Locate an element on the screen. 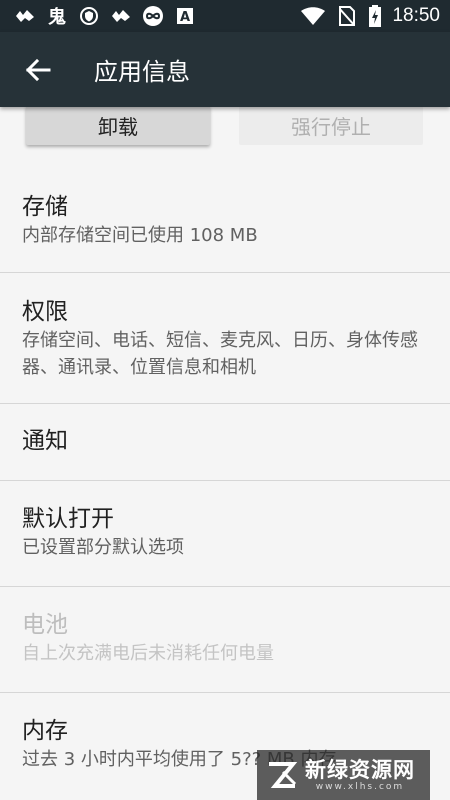  svg-text: A is located at coordinates (185, 17).